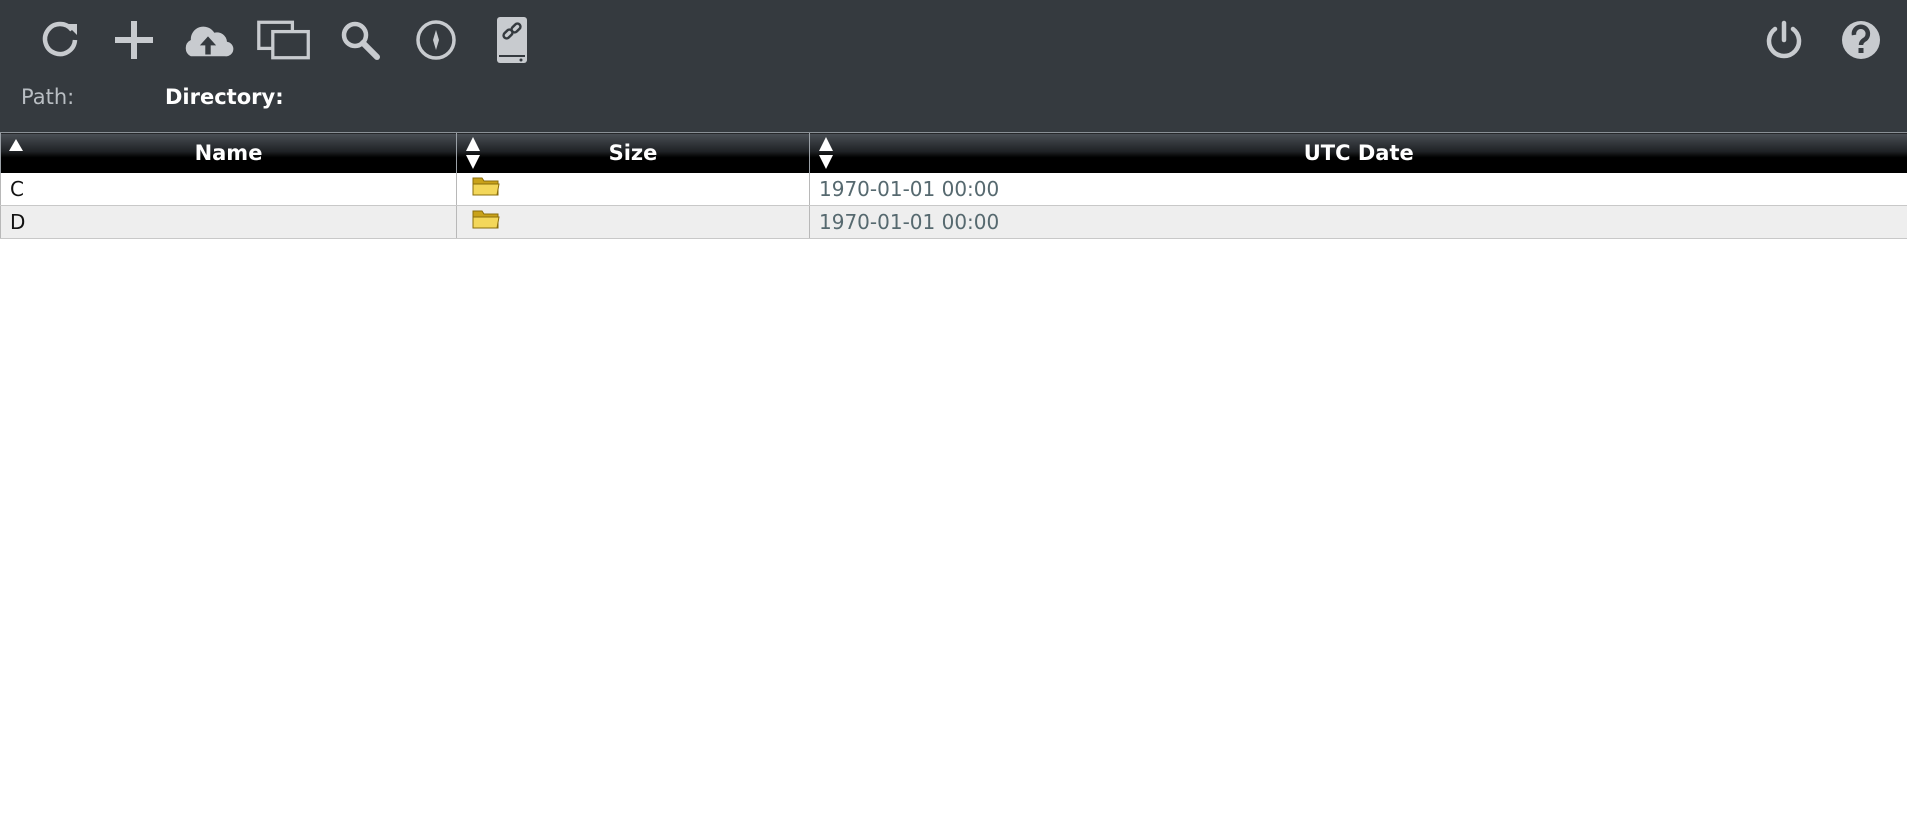 This screenshot has height=820, width=1907. I want to click on compass-button, so click(436, 40).